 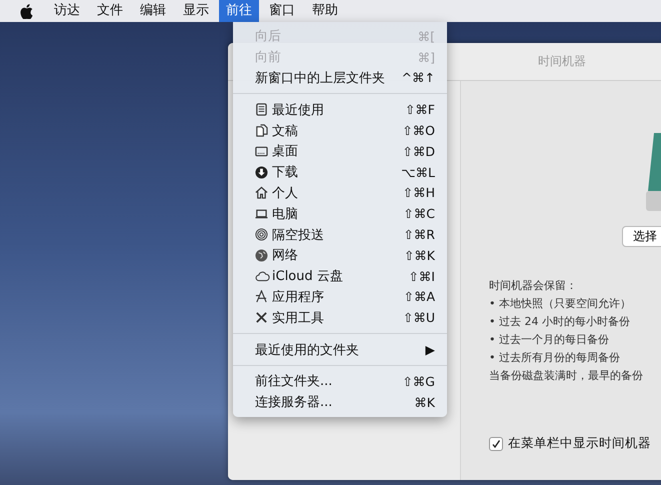 What do you see at coordinates (262, 276) in the screenshot?
I see `cloud-icon` at bounding box center [262, 276].